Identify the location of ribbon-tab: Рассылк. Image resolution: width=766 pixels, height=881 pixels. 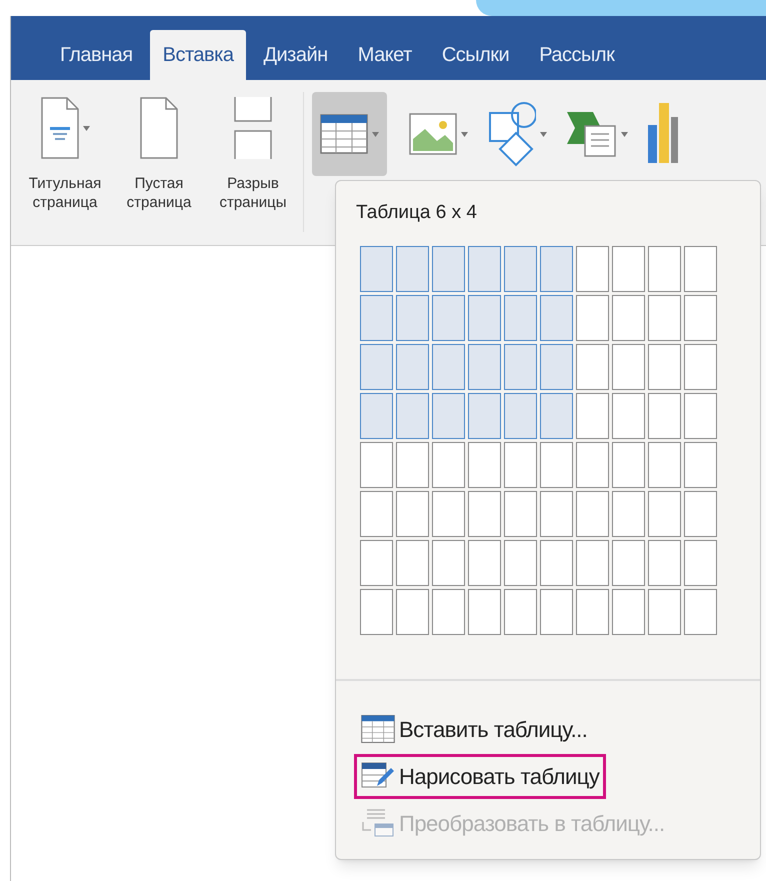
(577, 55).